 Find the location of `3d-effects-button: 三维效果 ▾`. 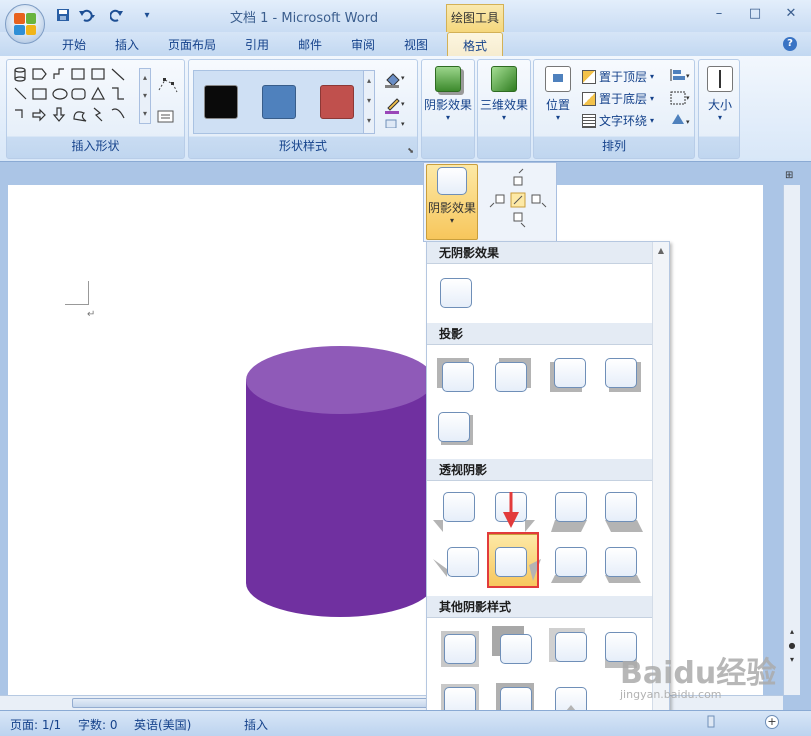

3d-effects-button: 三维效果 ▾ is located at coordinates (504, 94).